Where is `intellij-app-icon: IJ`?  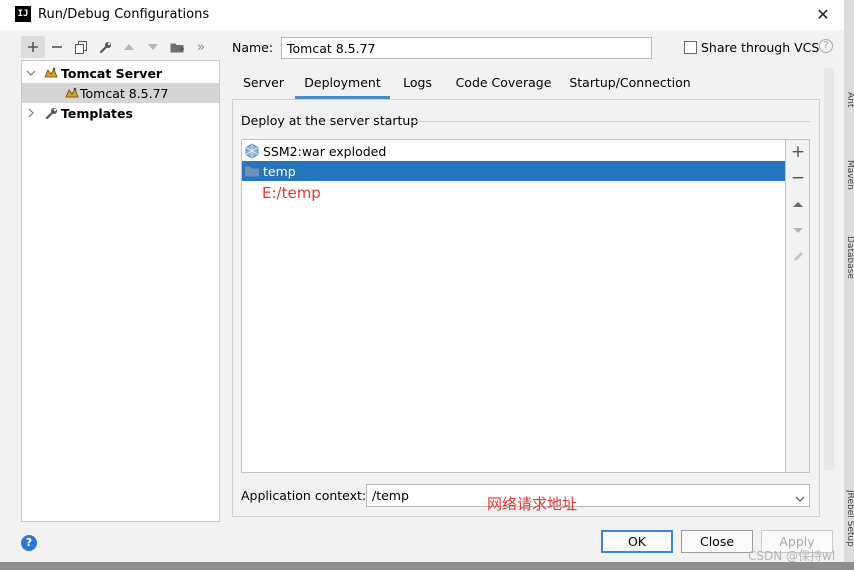
intellij-app-icon: IJ is located at coordinates (23, 14).